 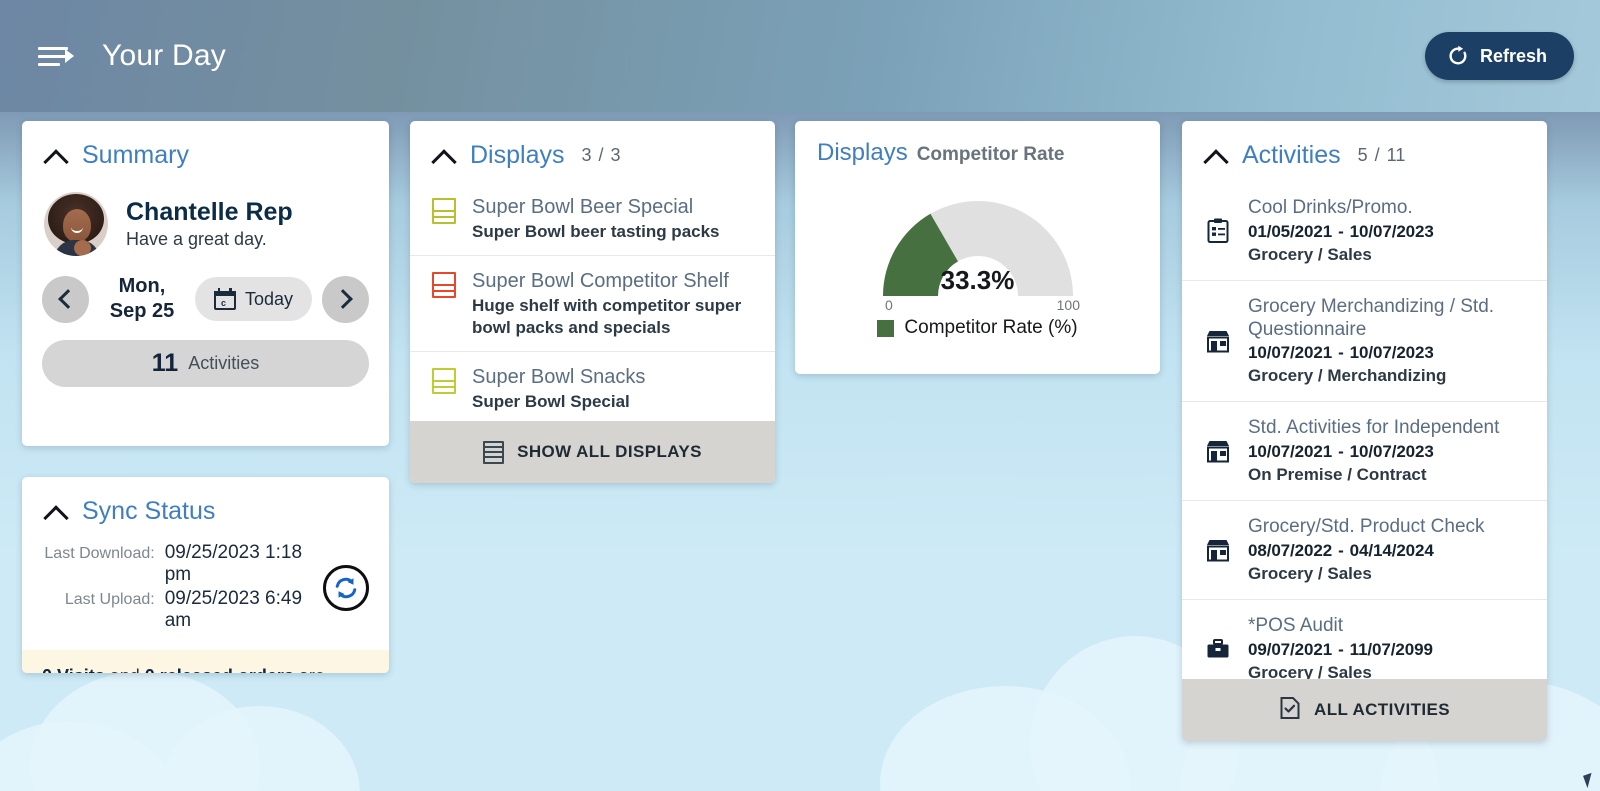 What do you see at coordinates (268, 298) in the screenshot?
I see `today-label: Today` at bounding box center [268, 298].